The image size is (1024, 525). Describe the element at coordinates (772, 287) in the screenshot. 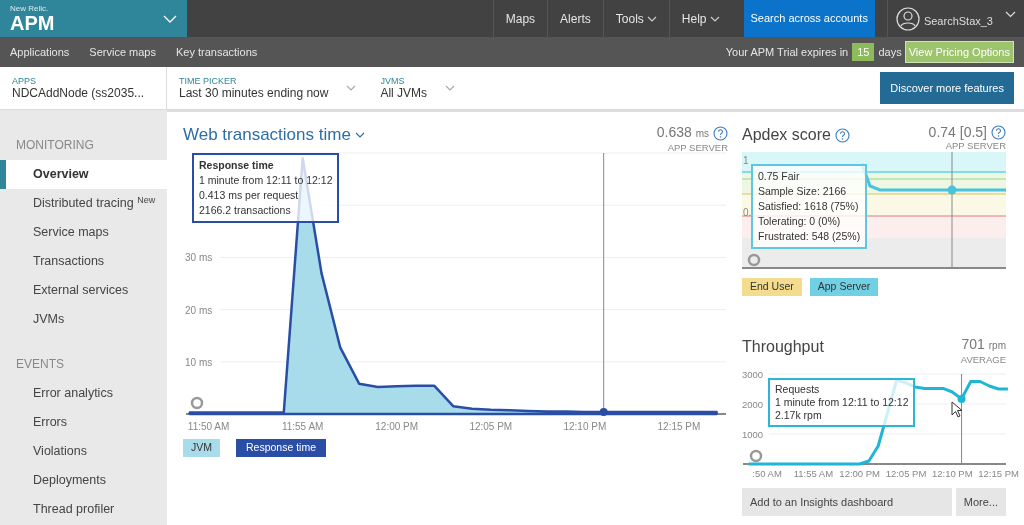

I see `legend-item: End User` at that location.